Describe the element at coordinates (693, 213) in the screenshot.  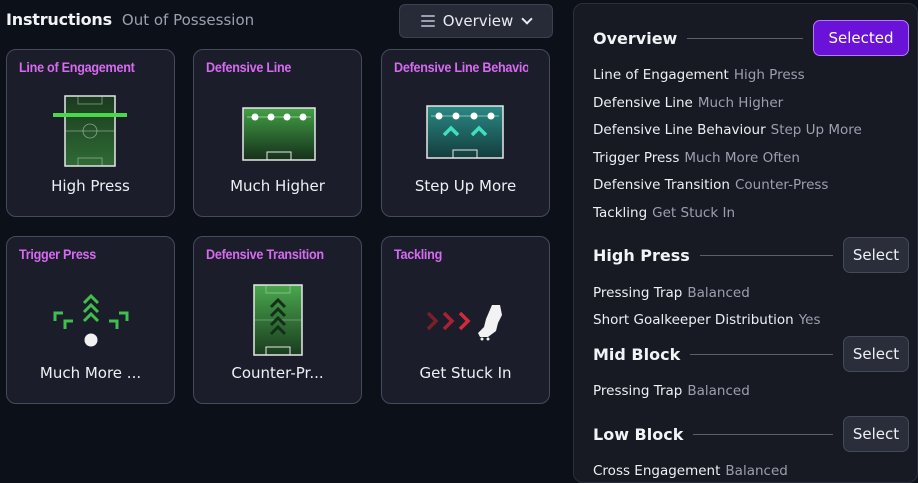
I see `row-value: Get Stuck In` at that location.